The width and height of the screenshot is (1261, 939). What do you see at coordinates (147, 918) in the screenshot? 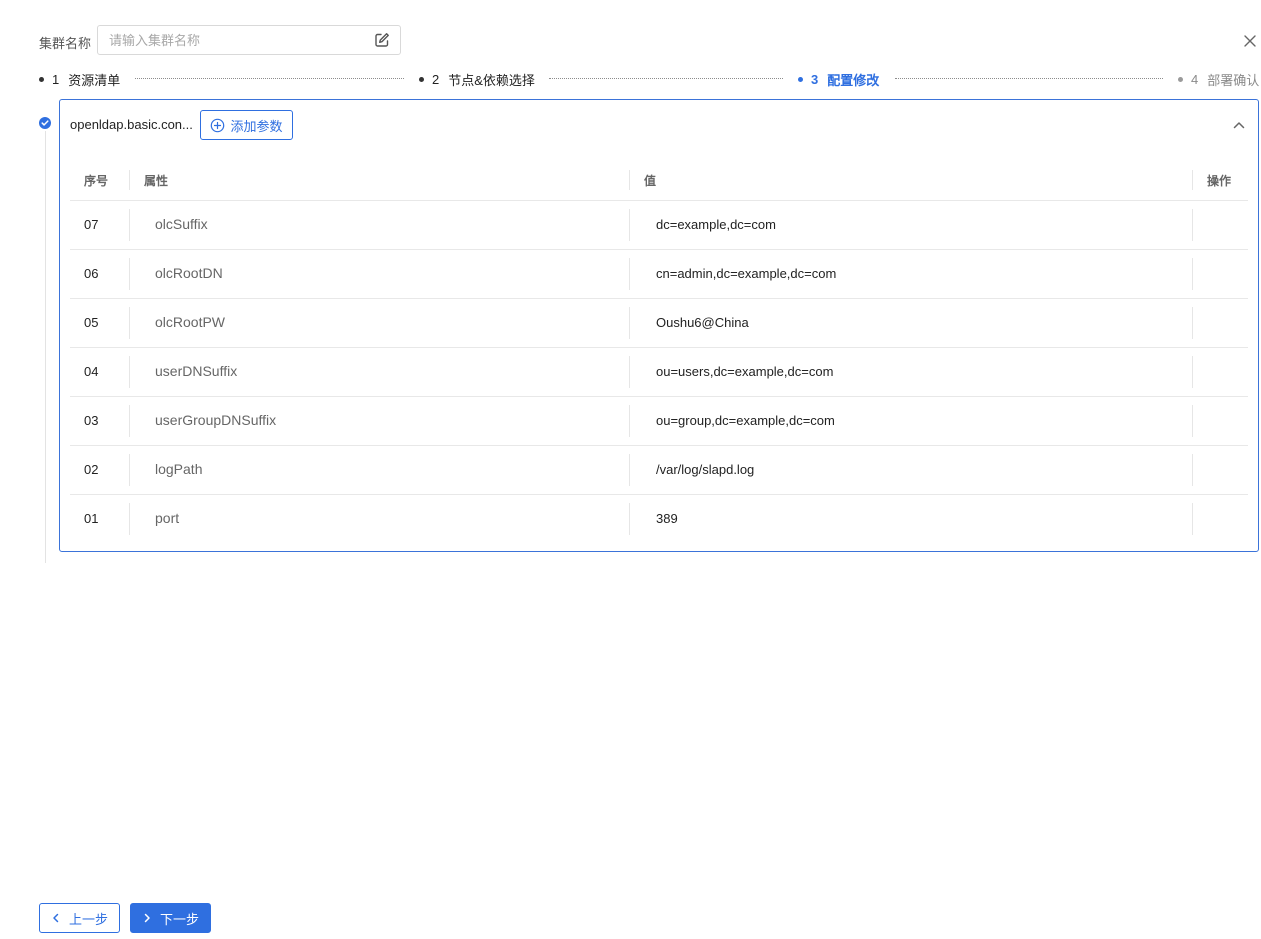
I see `chevron-right-icon` at bounding box center [147, 918].